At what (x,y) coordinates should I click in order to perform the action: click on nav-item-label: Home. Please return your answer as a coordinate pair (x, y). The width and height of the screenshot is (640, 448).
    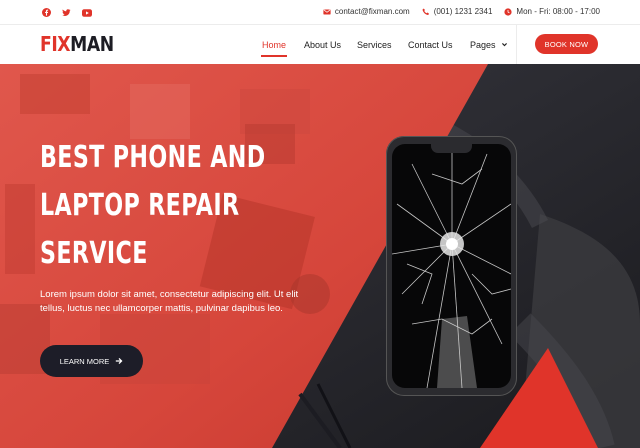
    Looking at the image, I should click on (274, 44).